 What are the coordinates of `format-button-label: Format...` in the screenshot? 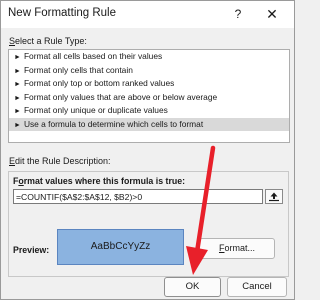 It's located at (237, 248).